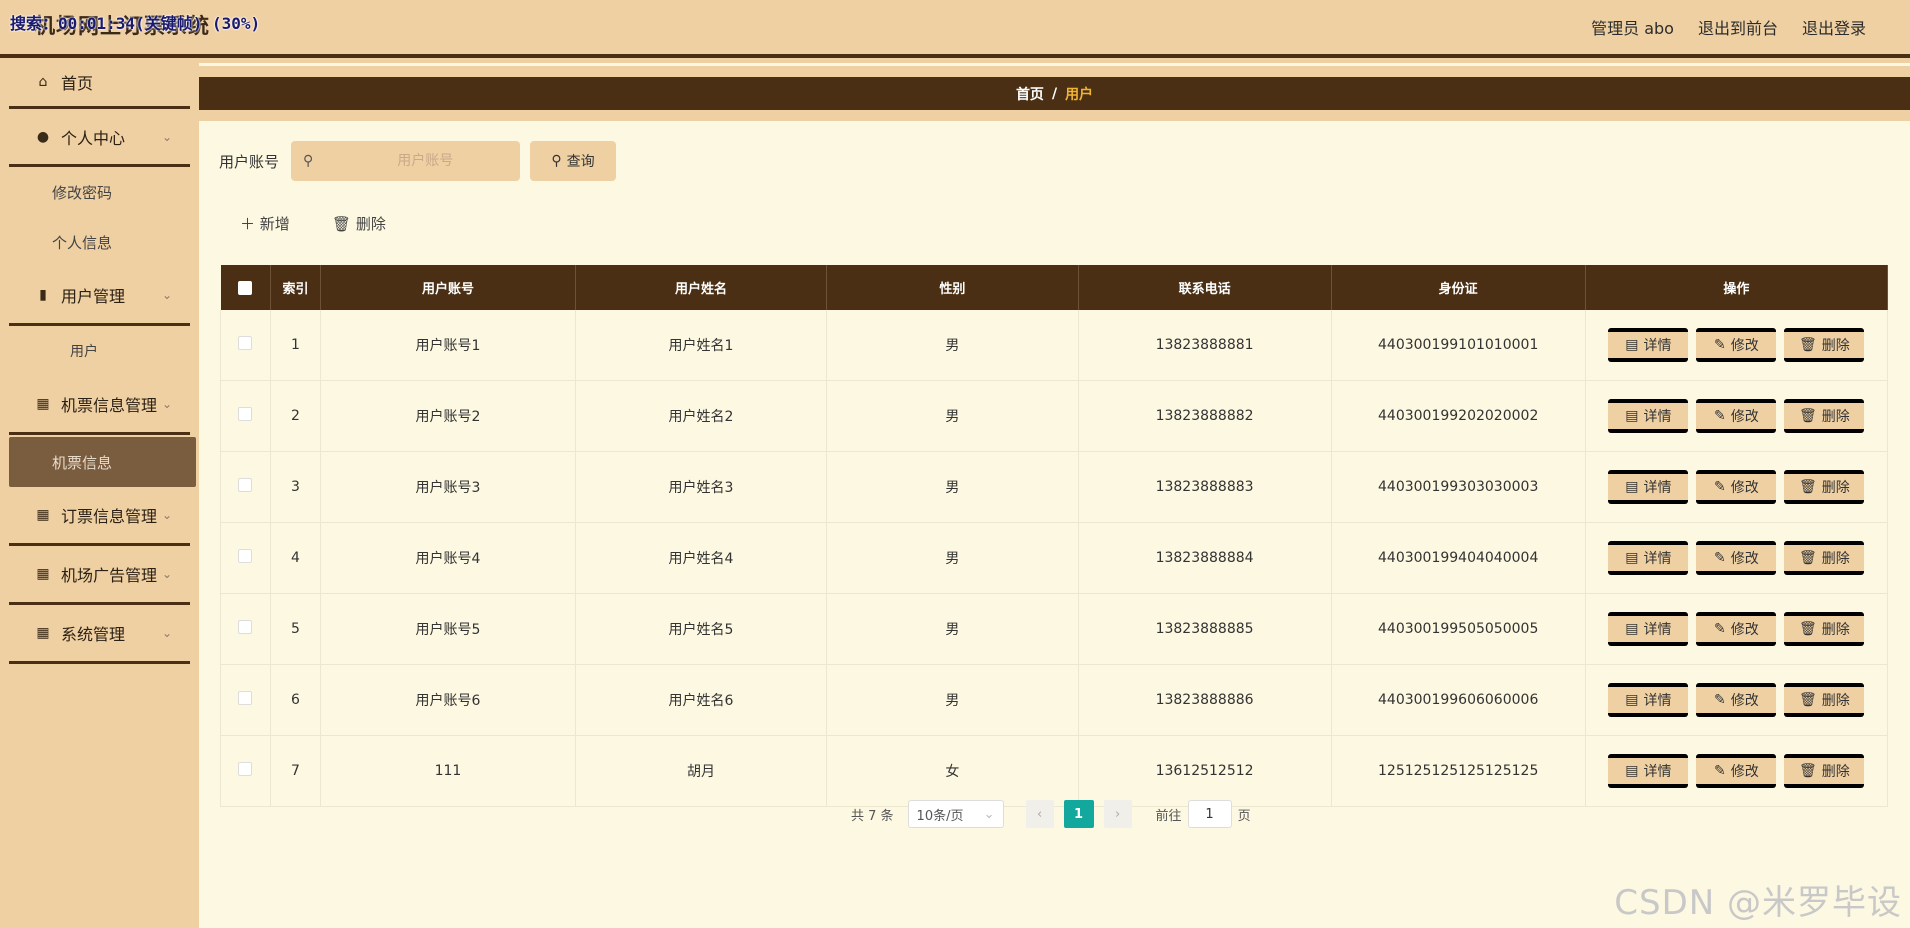  I want to click on cell-index: 2, so click(296, 416).